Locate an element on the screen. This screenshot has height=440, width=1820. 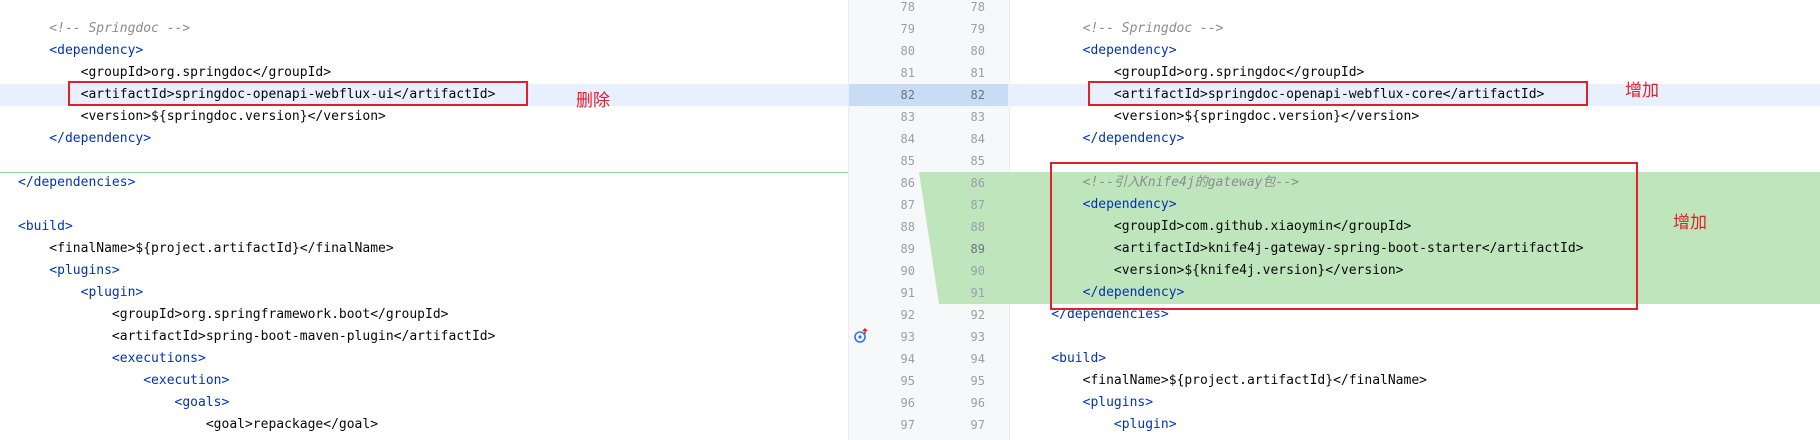
left-line-number: 82 is located at coordinates (907, 95).